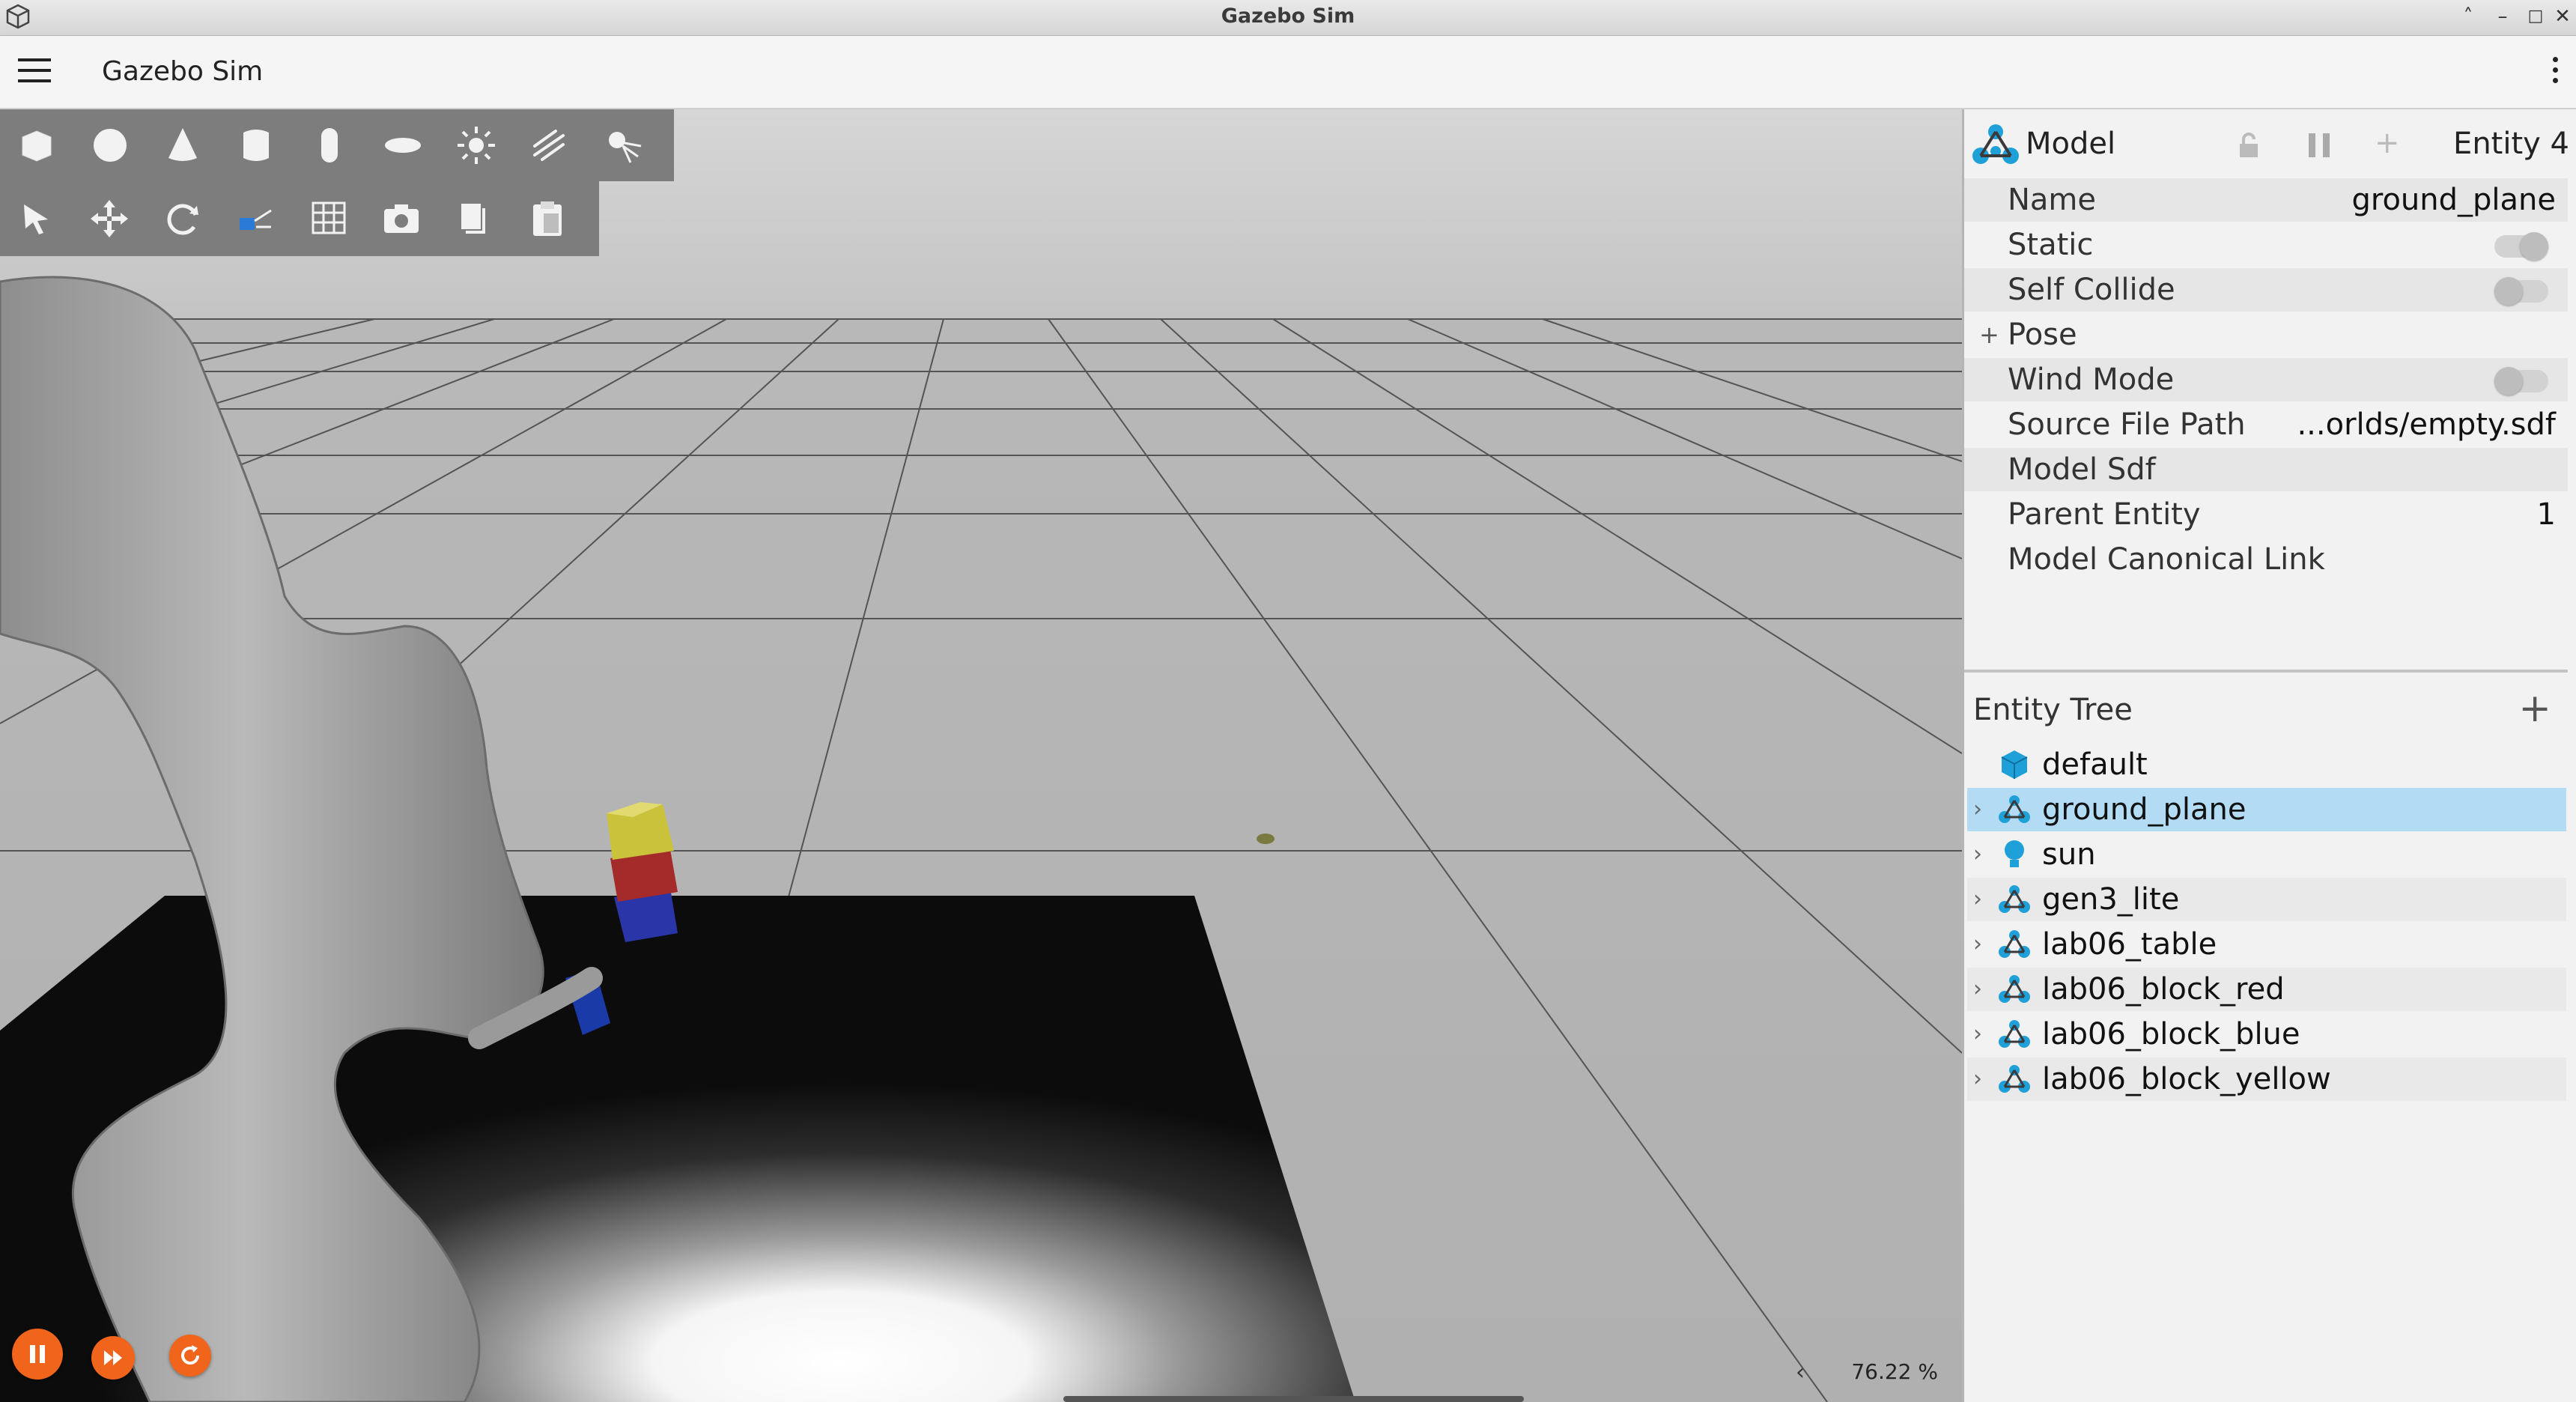  What do you see at coordinates (2163, 989) in the screenshot?
I see `tree-item-label: lab06_block_red` at bounding box center [2163, 989].